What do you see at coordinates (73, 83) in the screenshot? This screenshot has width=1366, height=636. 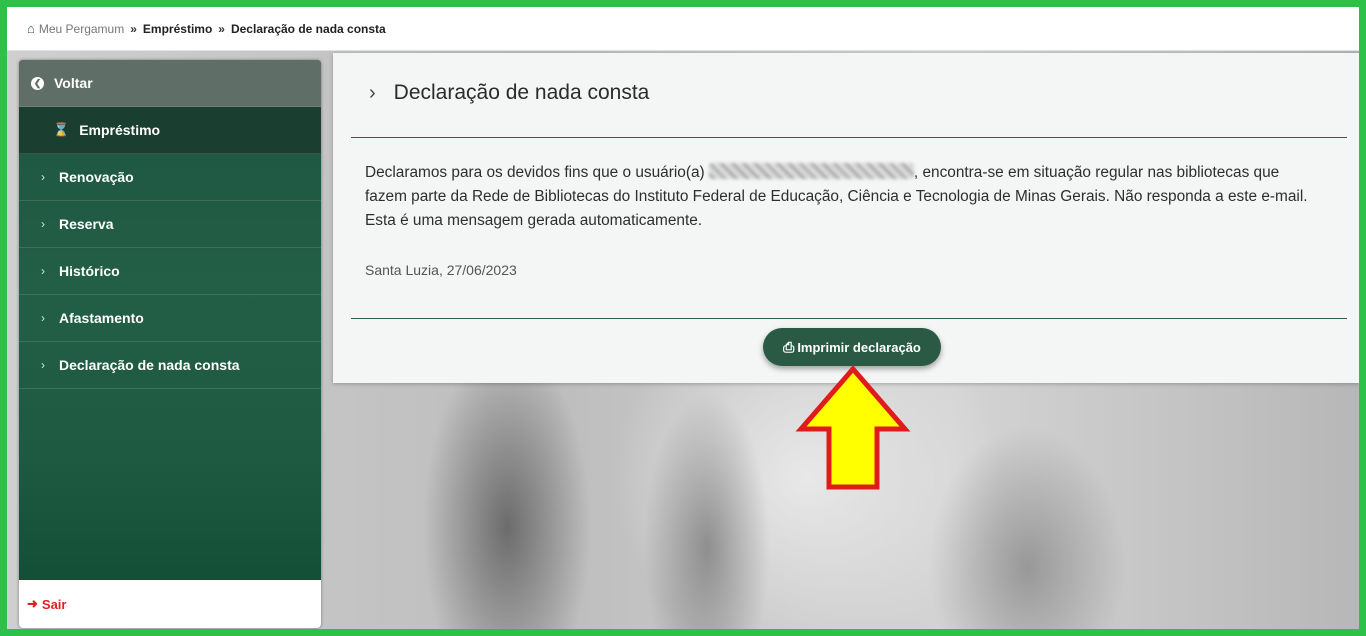 I see `sidebar-voltar-label: Voltar` at bounding box center [73, 83].